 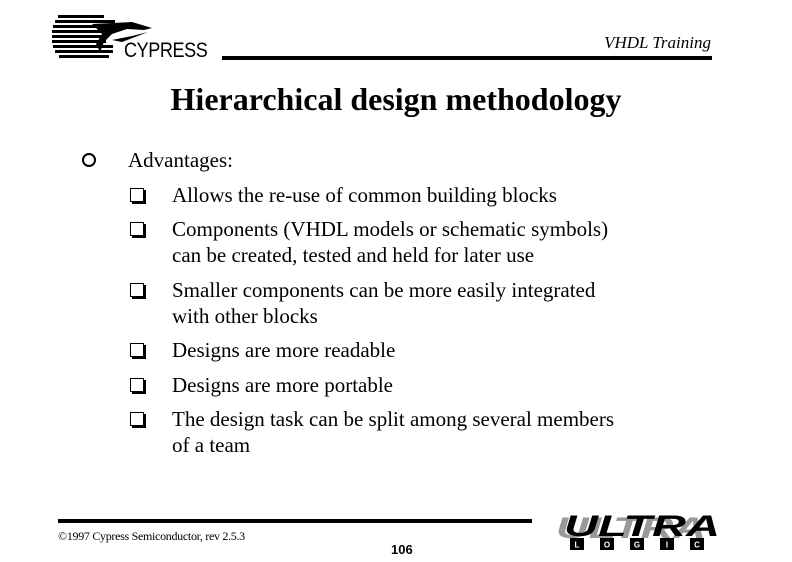 What do you see at coordinates (637, 545) in the screenshot?
I see `logic-letter: G` at bounding box center [637, 545].